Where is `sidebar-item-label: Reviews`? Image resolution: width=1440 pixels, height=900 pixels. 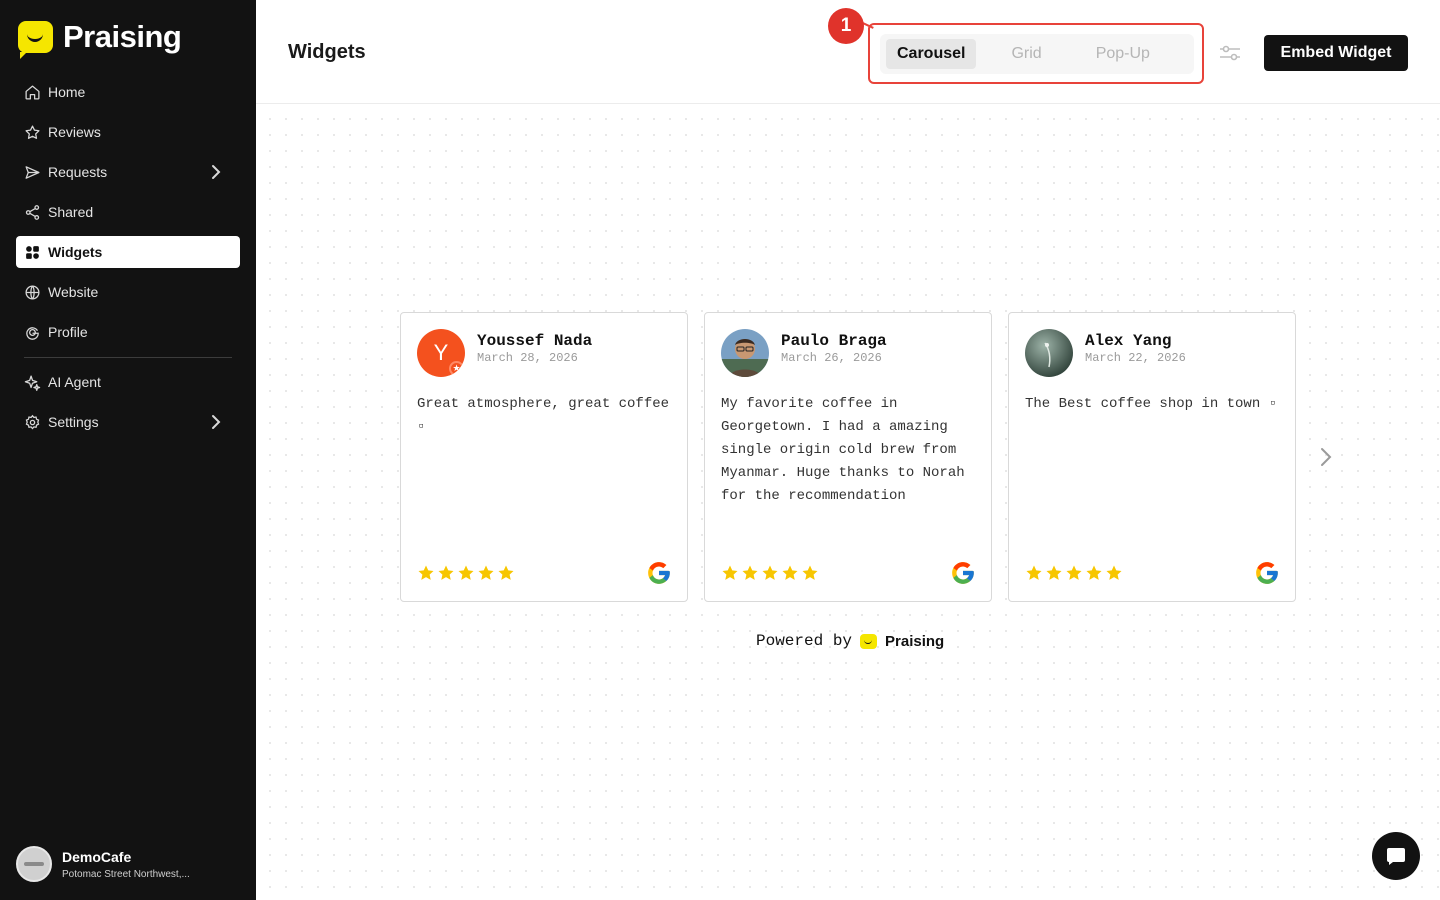
sidebar-item-label: Reviews is located at coordinates (74, 132).